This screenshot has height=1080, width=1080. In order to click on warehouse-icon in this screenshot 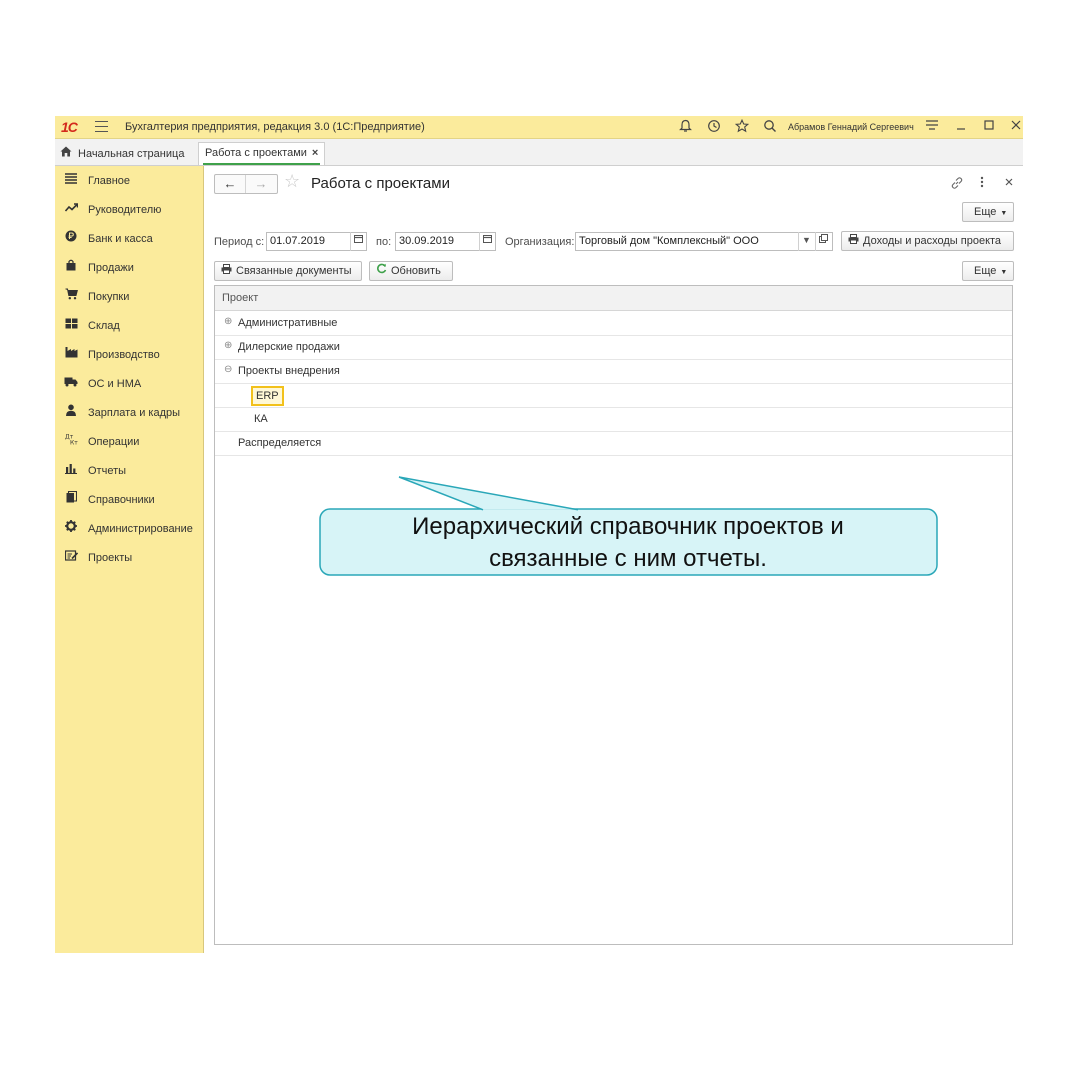, I will do `click(71, 326)`.